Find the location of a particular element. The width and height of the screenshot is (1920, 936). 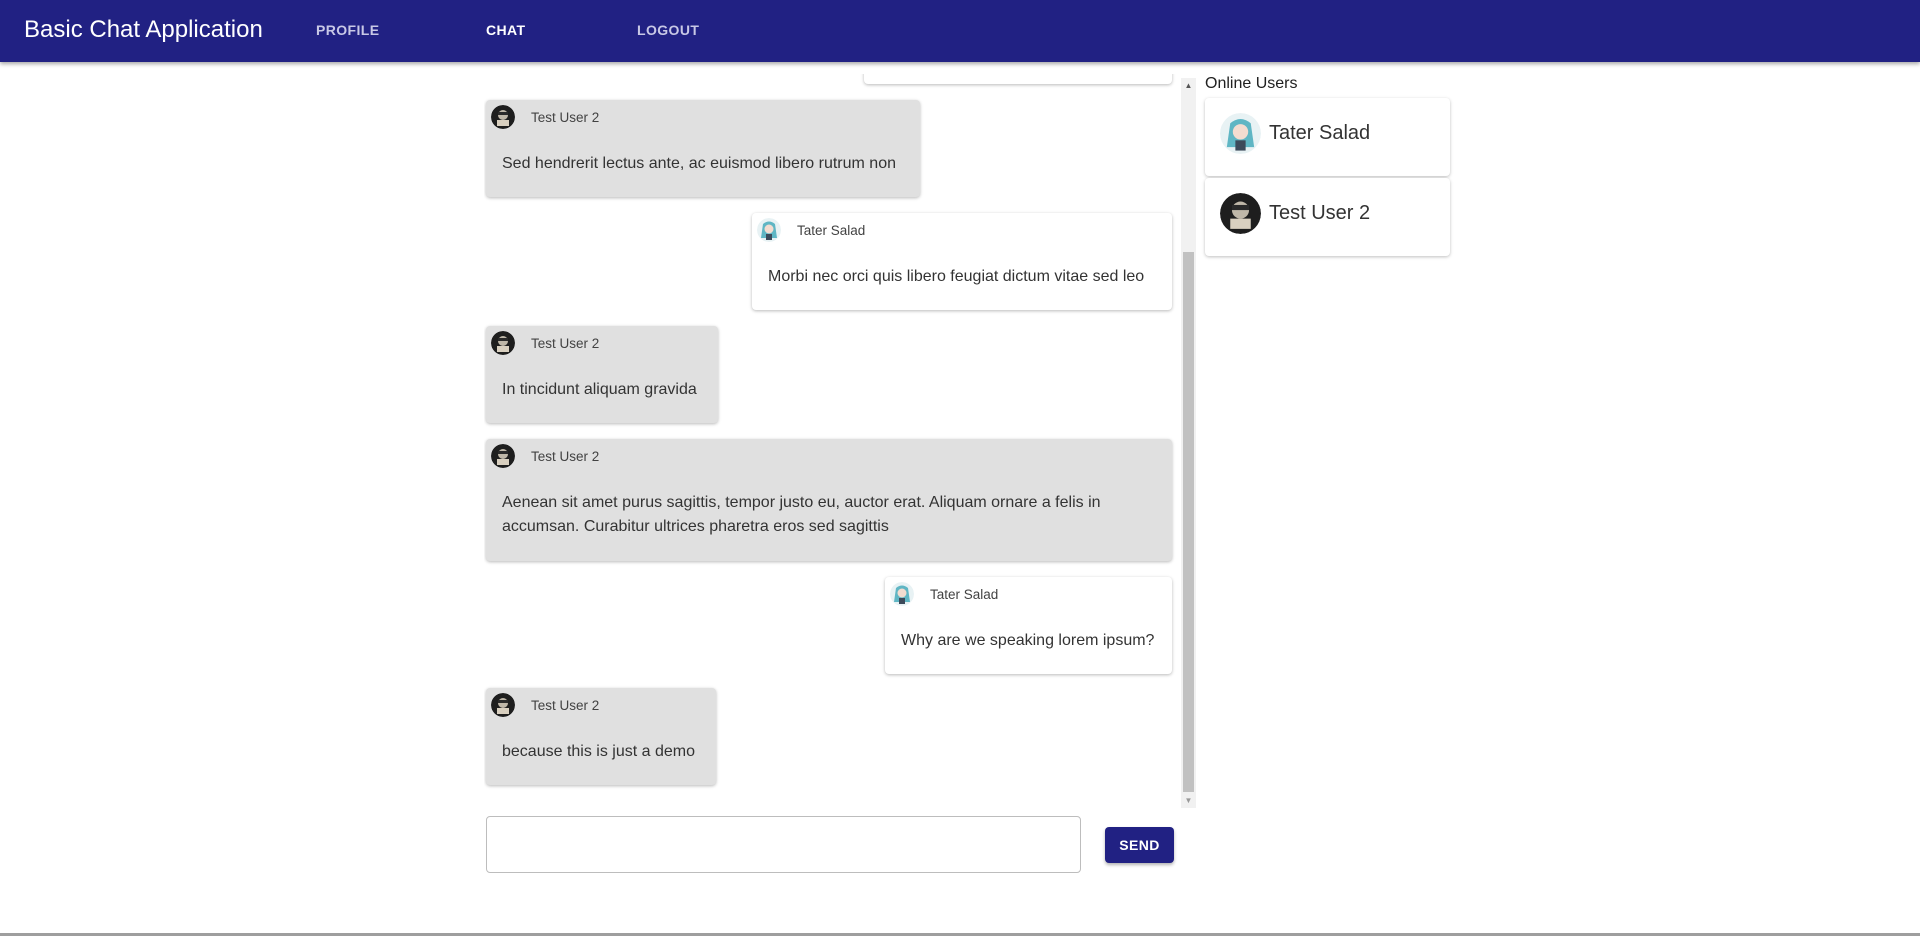

online-user-name: Test User 2 is located at coordinates (1320, 213).